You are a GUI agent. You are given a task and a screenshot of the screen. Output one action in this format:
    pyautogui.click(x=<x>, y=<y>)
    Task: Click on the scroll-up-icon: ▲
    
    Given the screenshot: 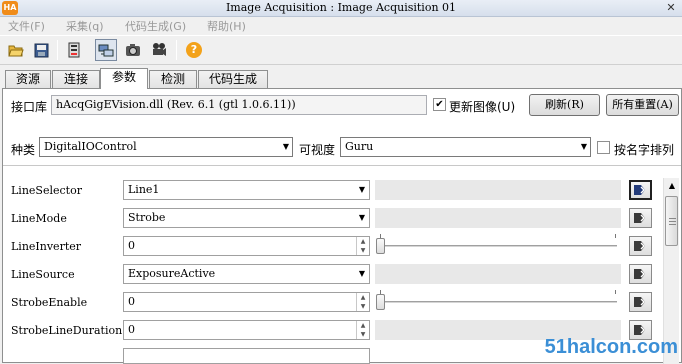 What is the action you would take?
    pyautogui.click(x=672, y=186)
    